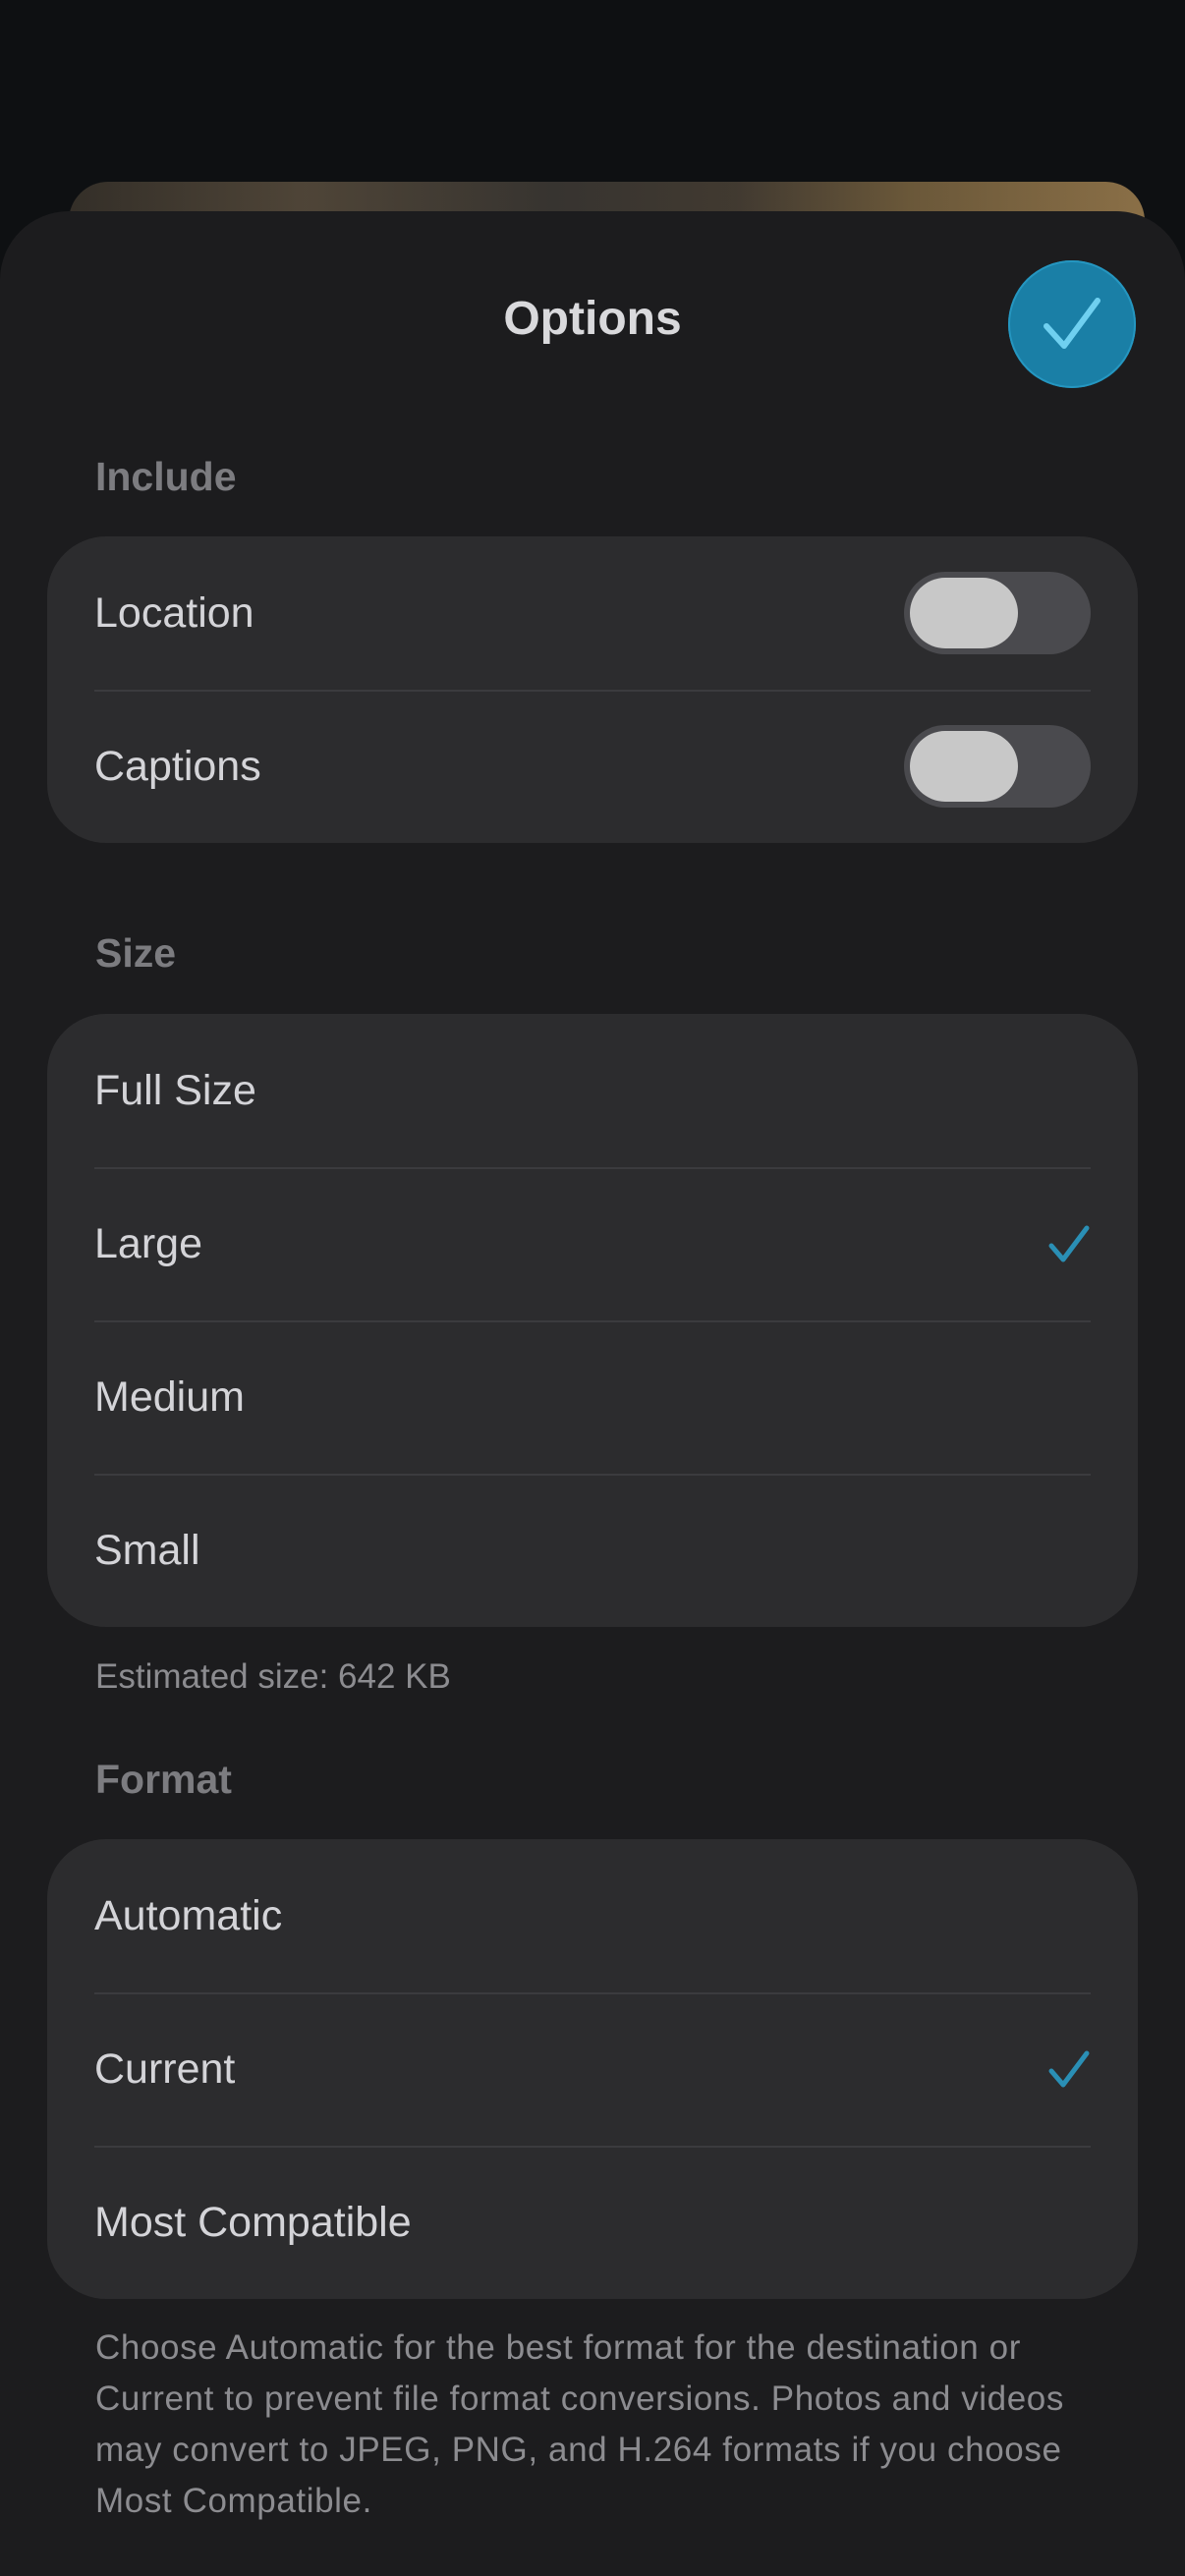 This screenshot has height=2576, width=1185. Describe the element at coordinates (164, 1779) in the screenshot. I see `format-section-header: Format` at that location.